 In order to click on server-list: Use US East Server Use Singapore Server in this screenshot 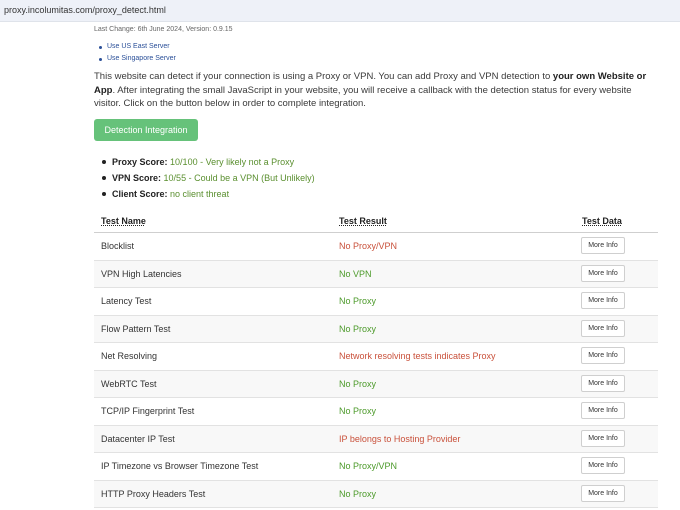, I will do `click(136, 53)`.